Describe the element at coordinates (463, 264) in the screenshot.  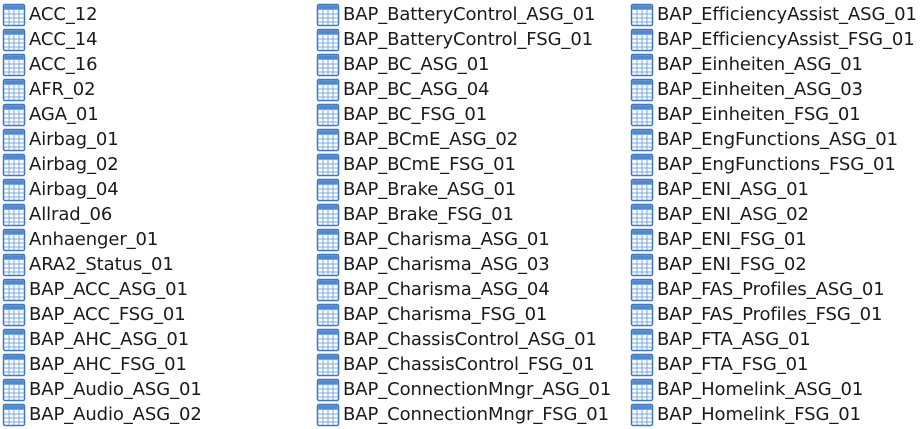
I see `file-item: BAP_Charisma_ASG_03` at that location.